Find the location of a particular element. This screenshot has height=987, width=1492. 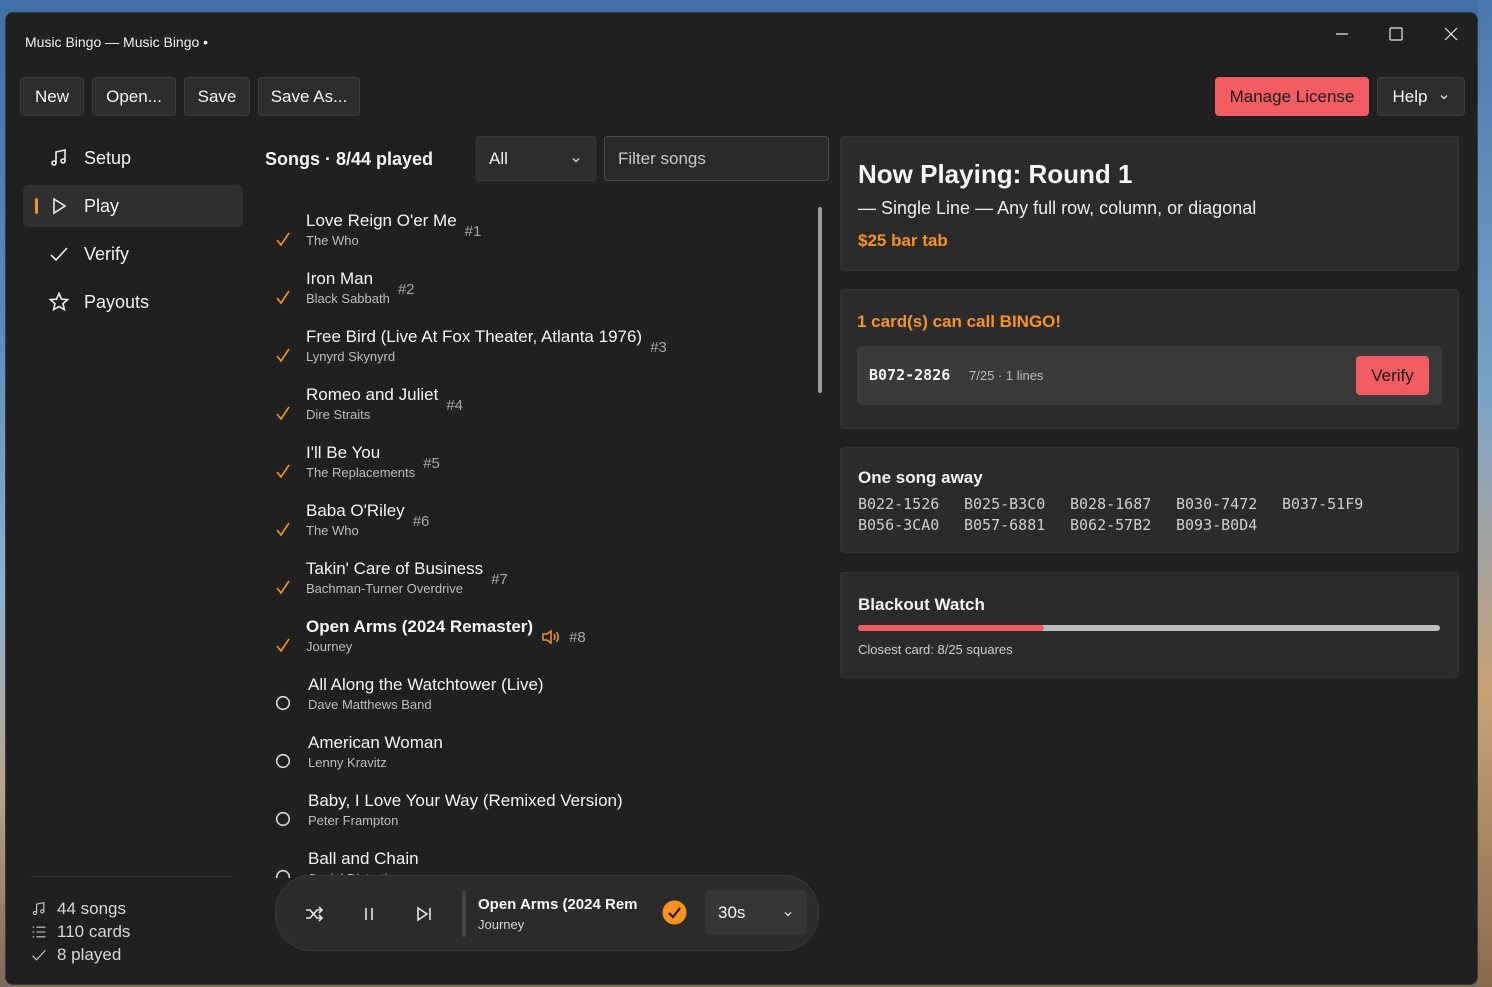

next-button is located at coordinates (424, 914).